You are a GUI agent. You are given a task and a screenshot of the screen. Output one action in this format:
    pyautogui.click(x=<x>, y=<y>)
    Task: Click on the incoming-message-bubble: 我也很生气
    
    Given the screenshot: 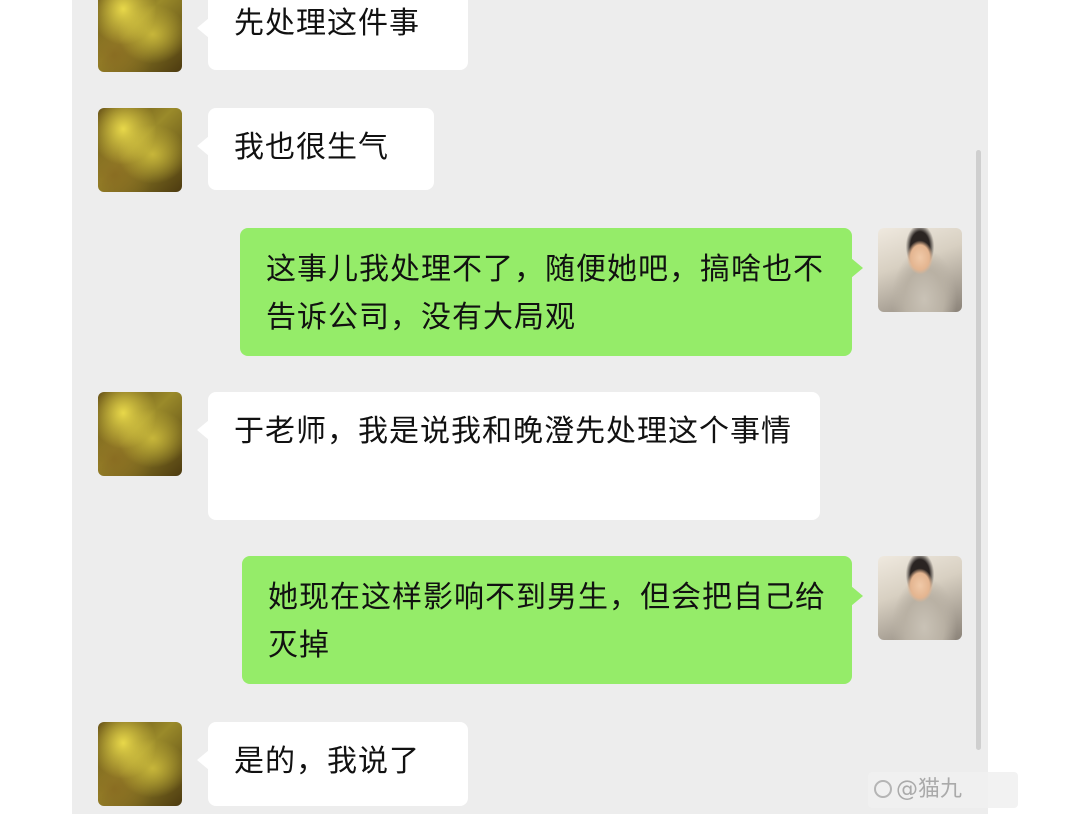 What is the action you would take?
    pyautogui.click(x=315, y=149)
    